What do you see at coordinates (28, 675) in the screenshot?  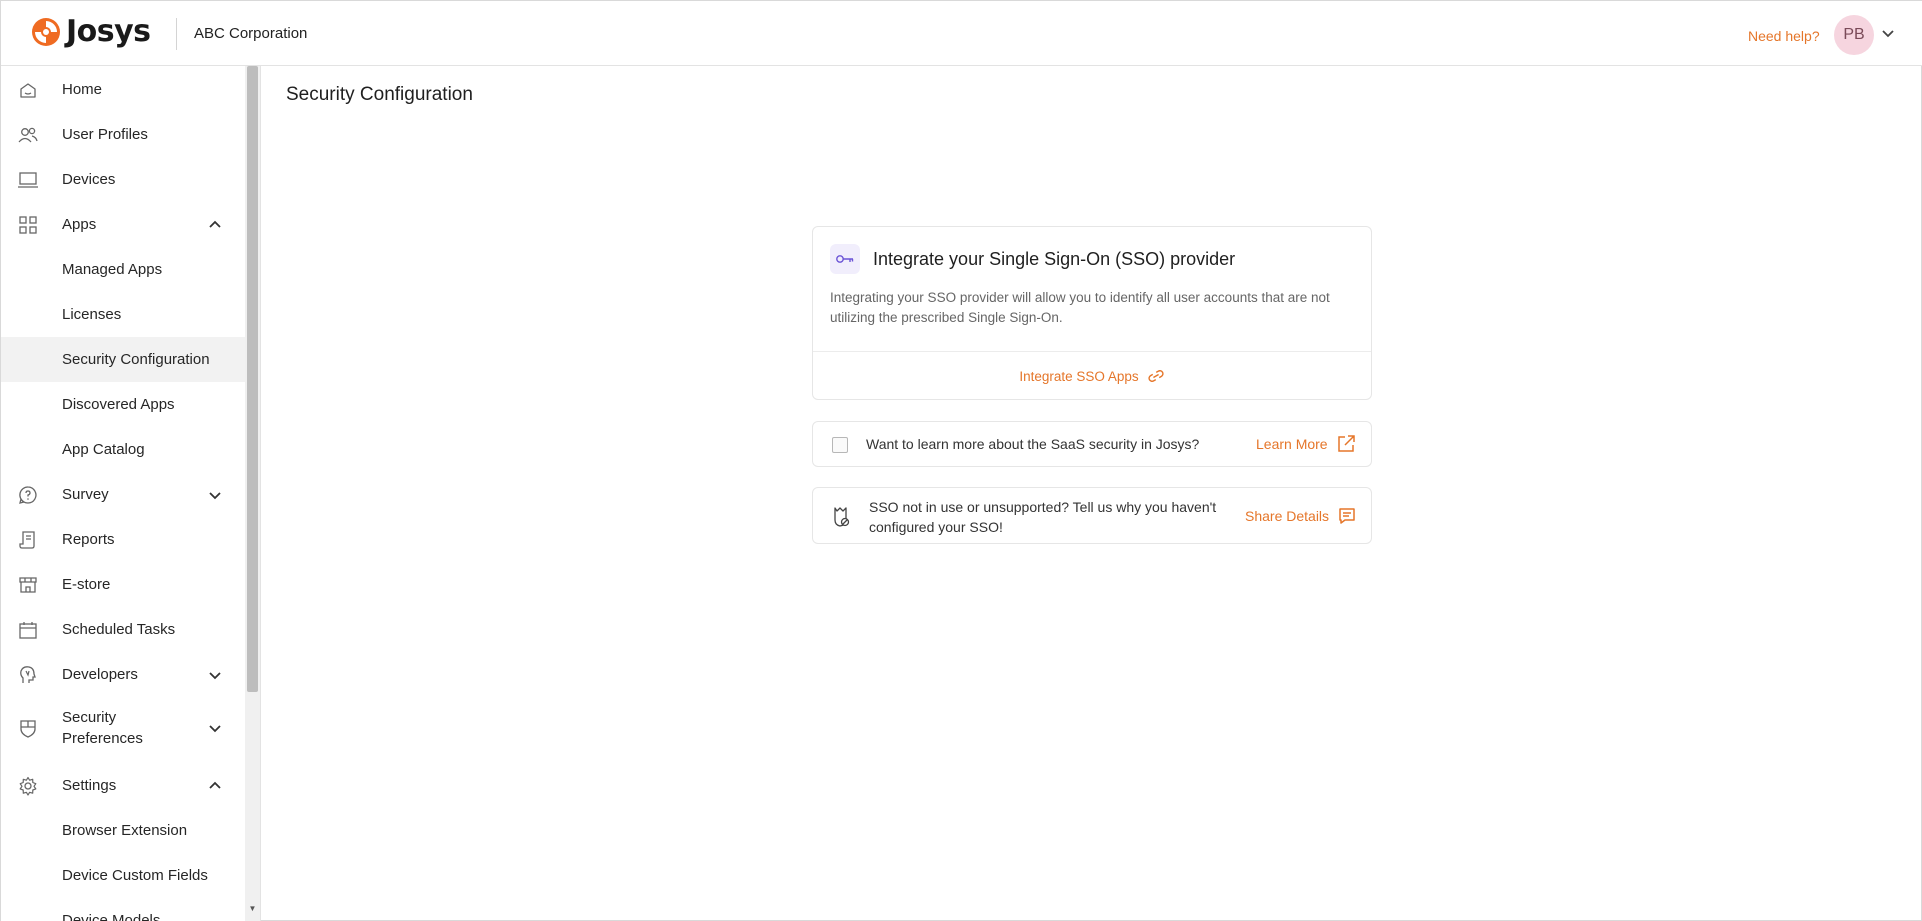 I see `developer-icon` at bounding box center [28, 675].